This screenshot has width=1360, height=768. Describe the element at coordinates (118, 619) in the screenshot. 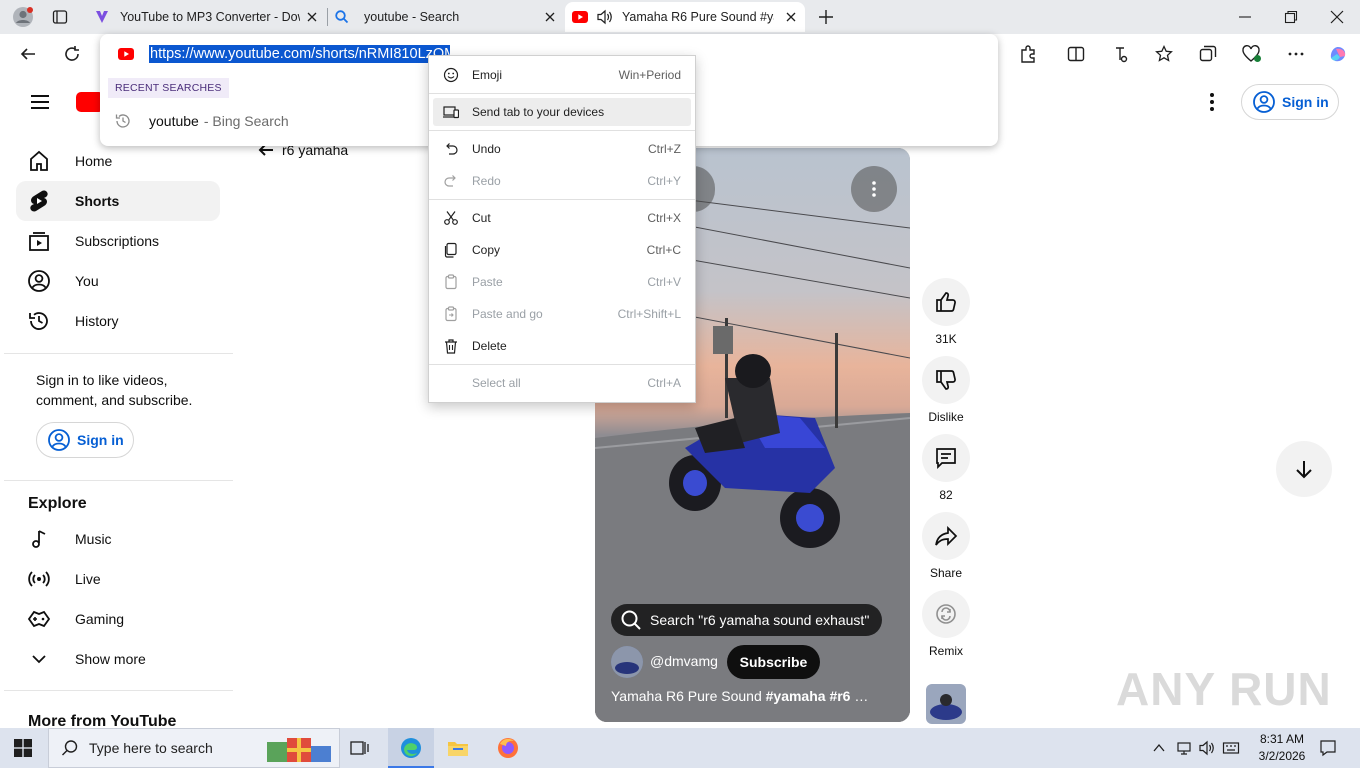

I see `sidebar-item-gaming: Gaming` at that location.